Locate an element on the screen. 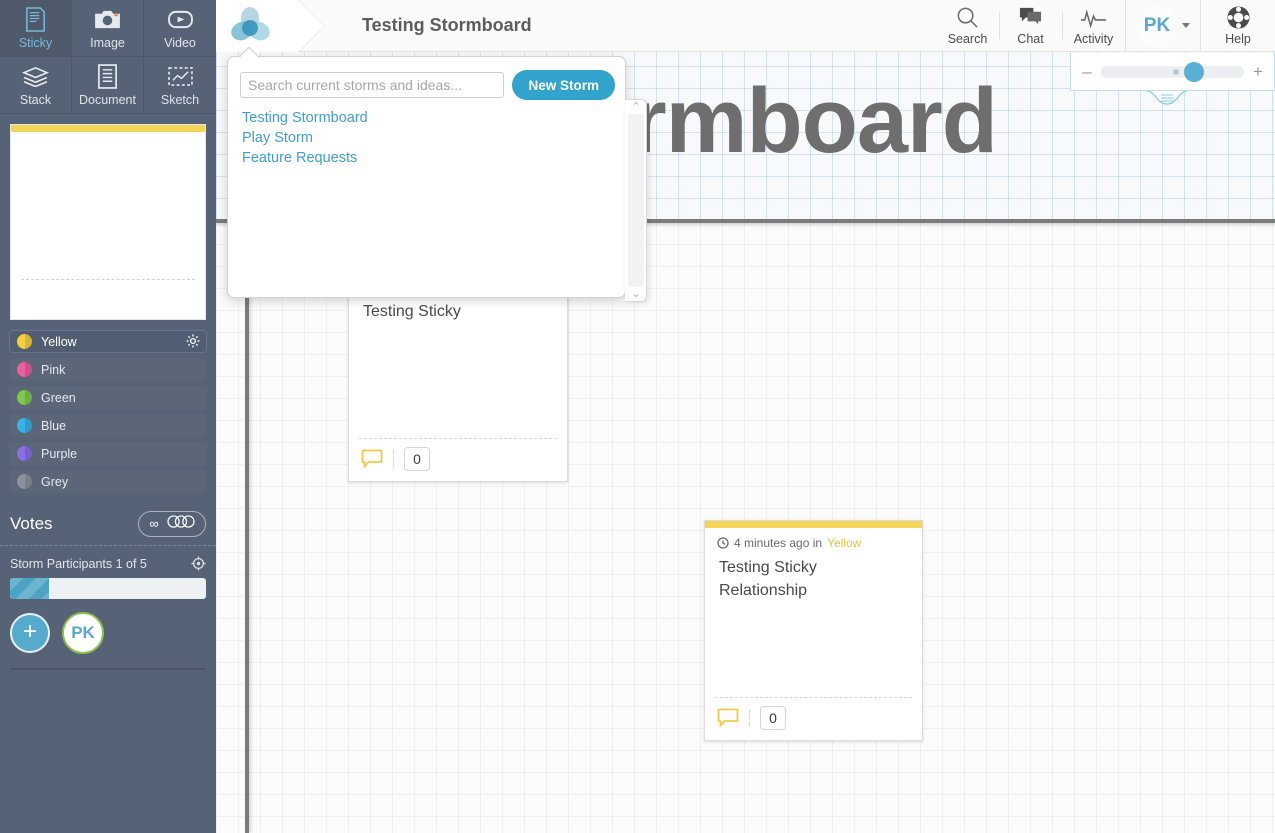 Image resolution: width=1275 pixels, height=833 pixels. chat-icon is located at coordinates (1030, 18).